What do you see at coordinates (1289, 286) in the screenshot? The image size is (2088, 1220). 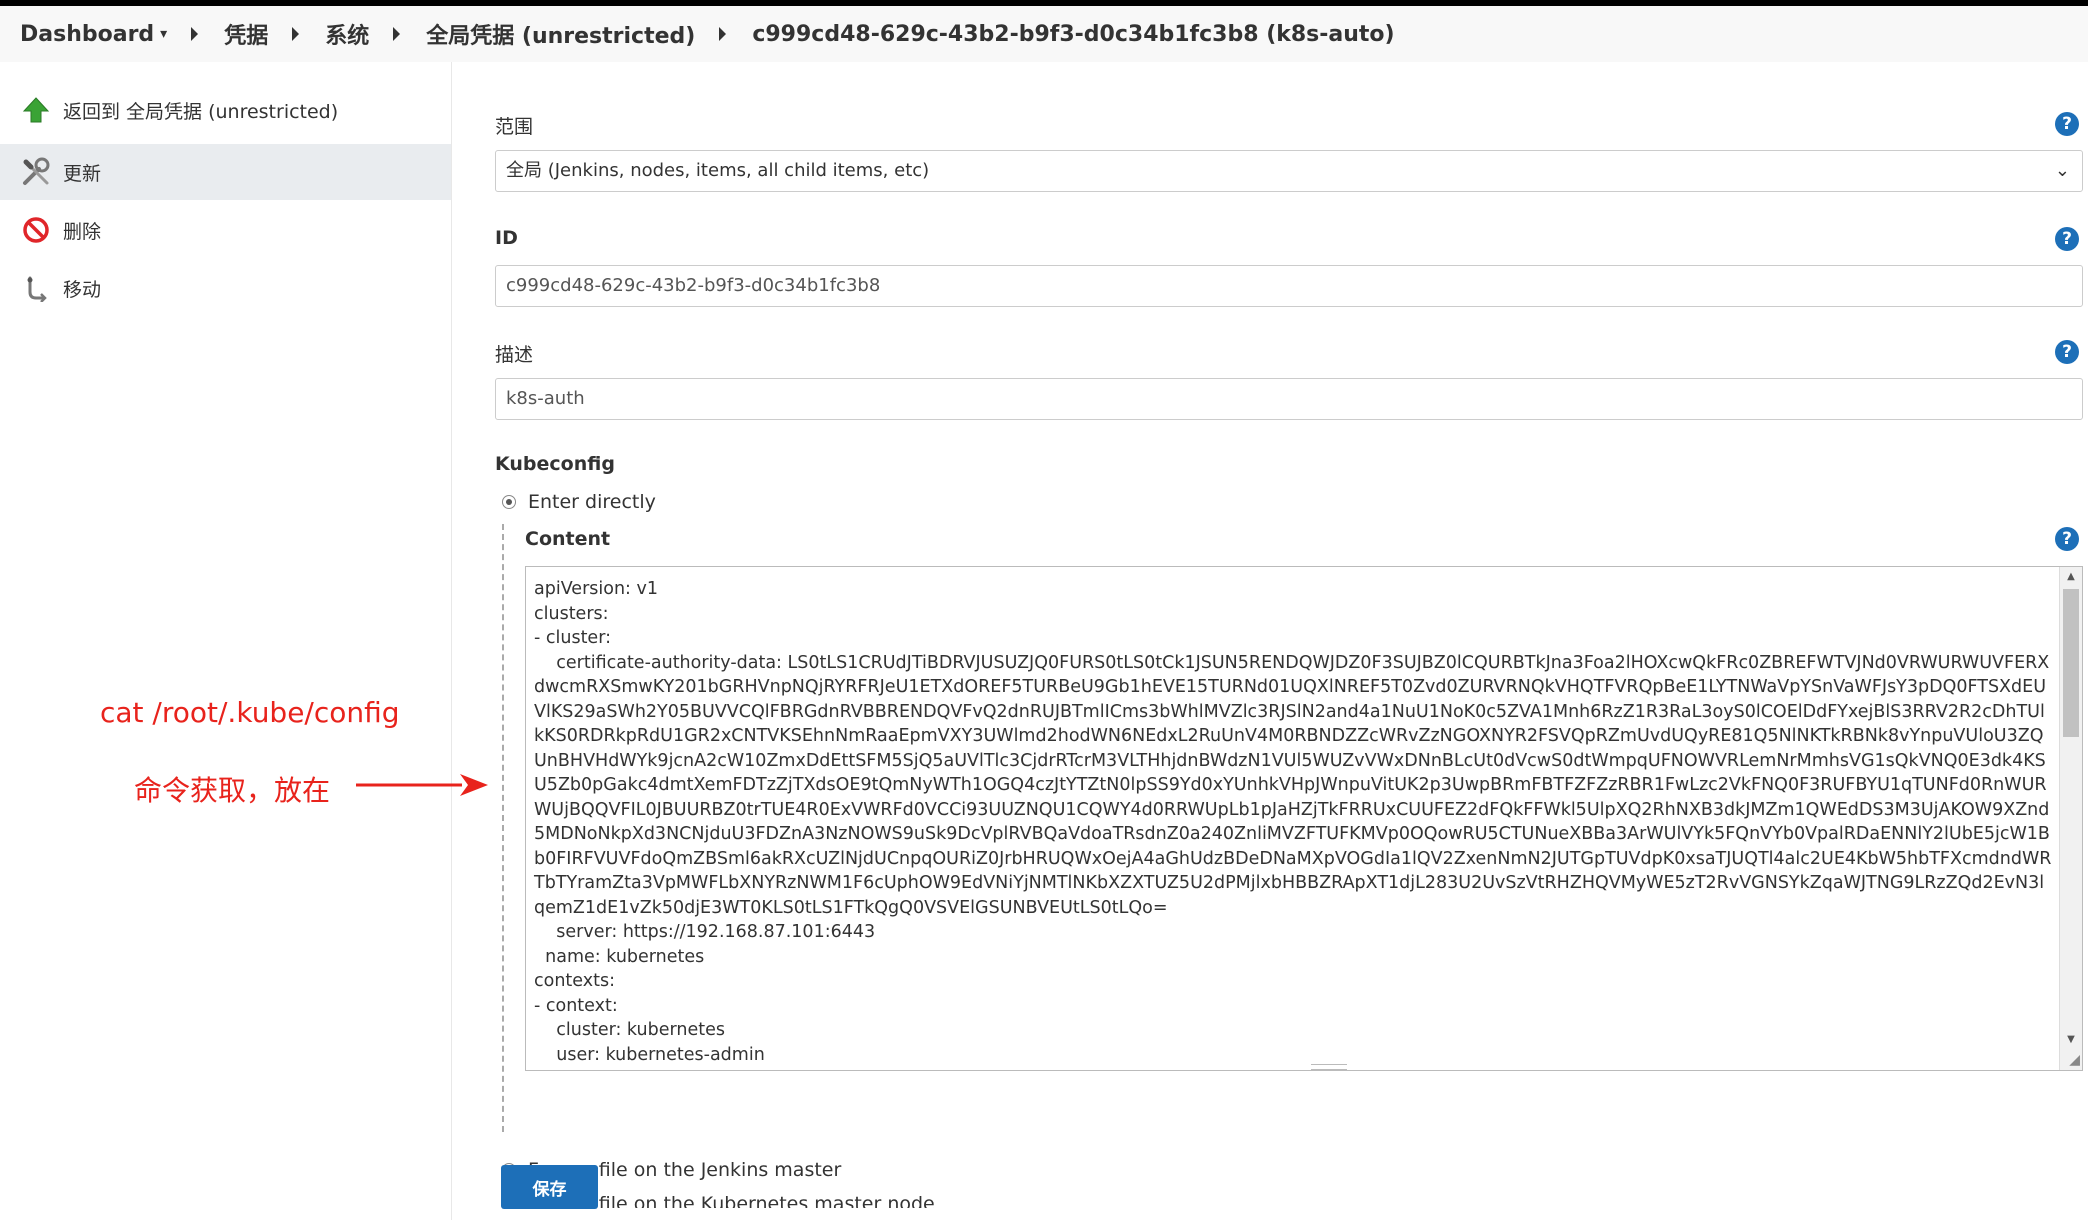 I see `id-field: c999cd48-629c-43b2-b9f3-d0c34b1fc3b8` at bounding box center [1289, 286].